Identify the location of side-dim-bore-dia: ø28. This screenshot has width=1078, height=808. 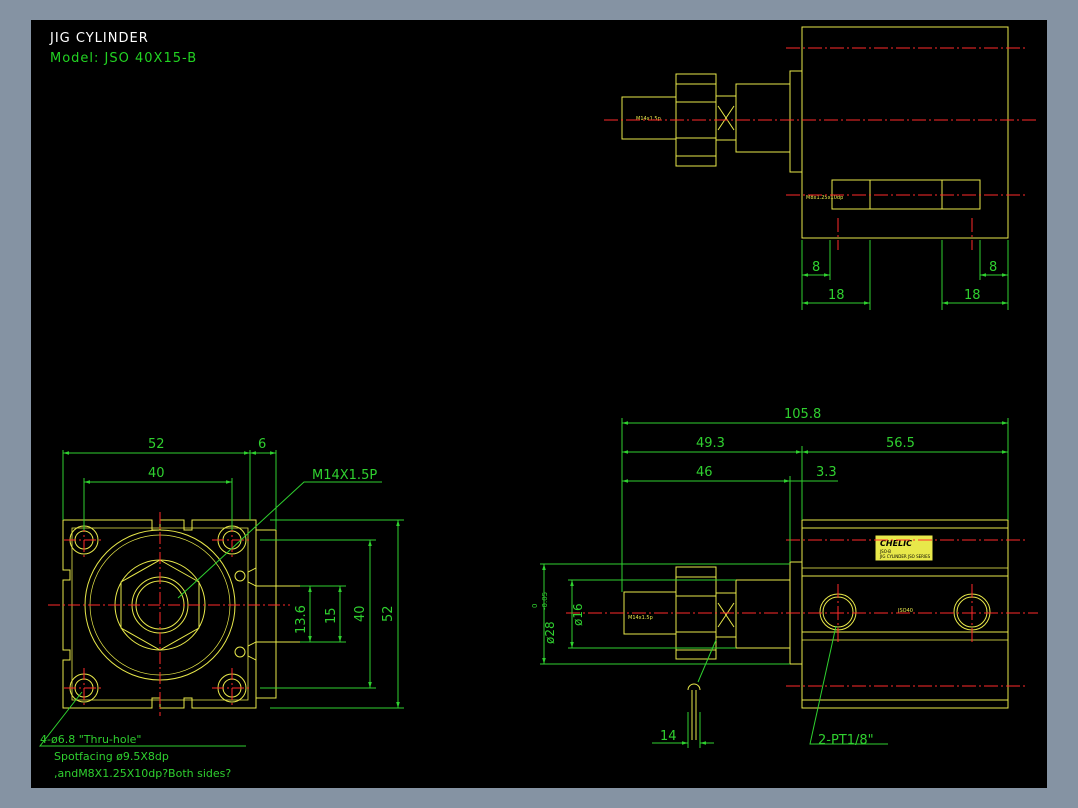
(550, 632).